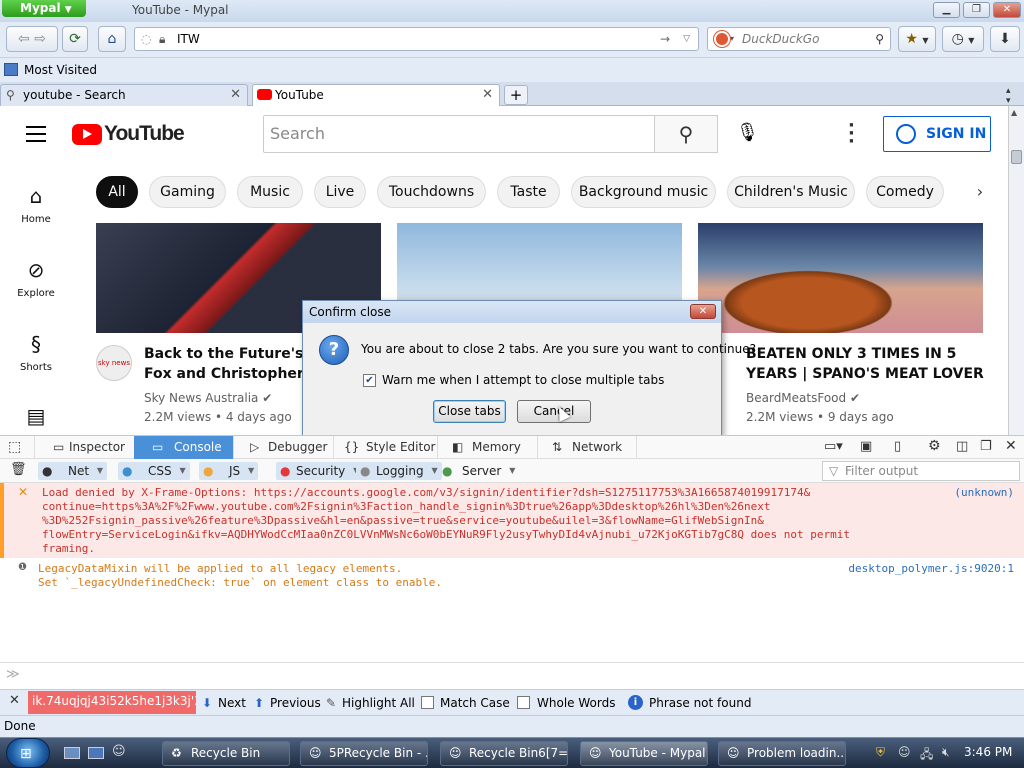  Describe the element at coordinates (469, 411) in the screenshot. I see `close-tabs-button: Close tabs` at that location.